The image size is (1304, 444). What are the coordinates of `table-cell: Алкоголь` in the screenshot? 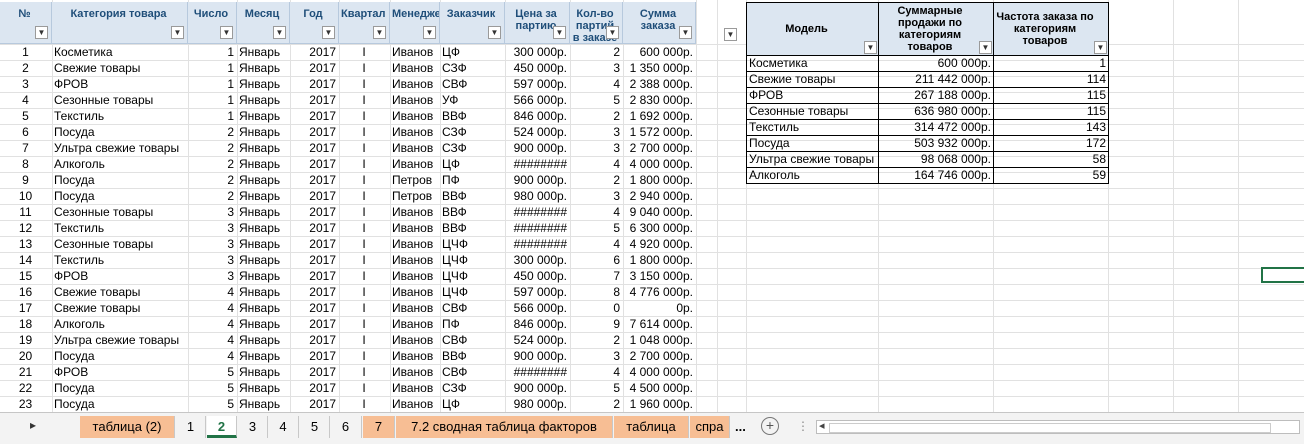 It's located at (119, 164).